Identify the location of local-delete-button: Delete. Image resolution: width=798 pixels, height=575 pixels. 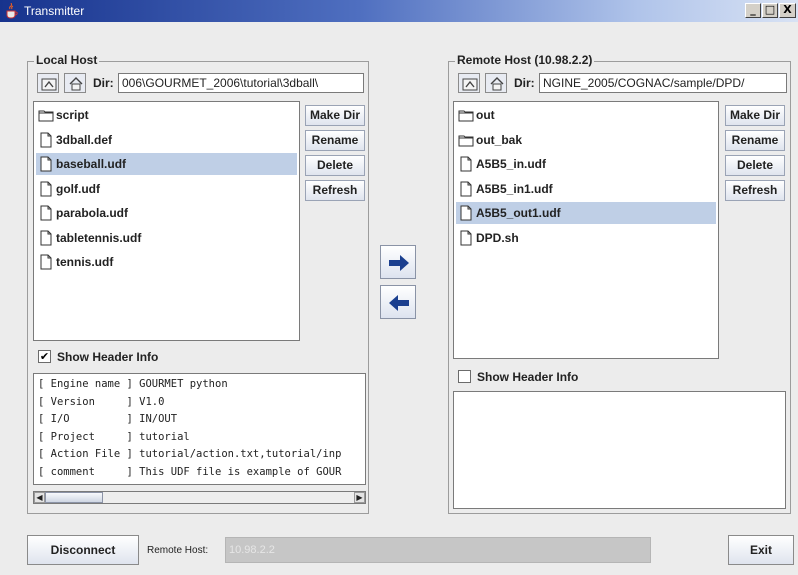
(335, 165).